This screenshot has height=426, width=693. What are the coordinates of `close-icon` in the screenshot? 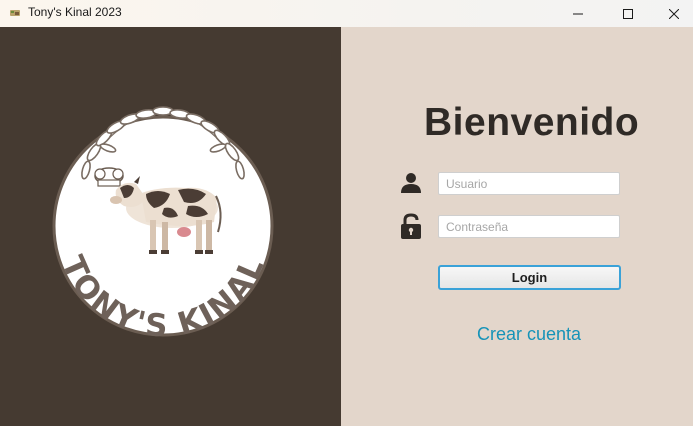 It's located at (674, 13).